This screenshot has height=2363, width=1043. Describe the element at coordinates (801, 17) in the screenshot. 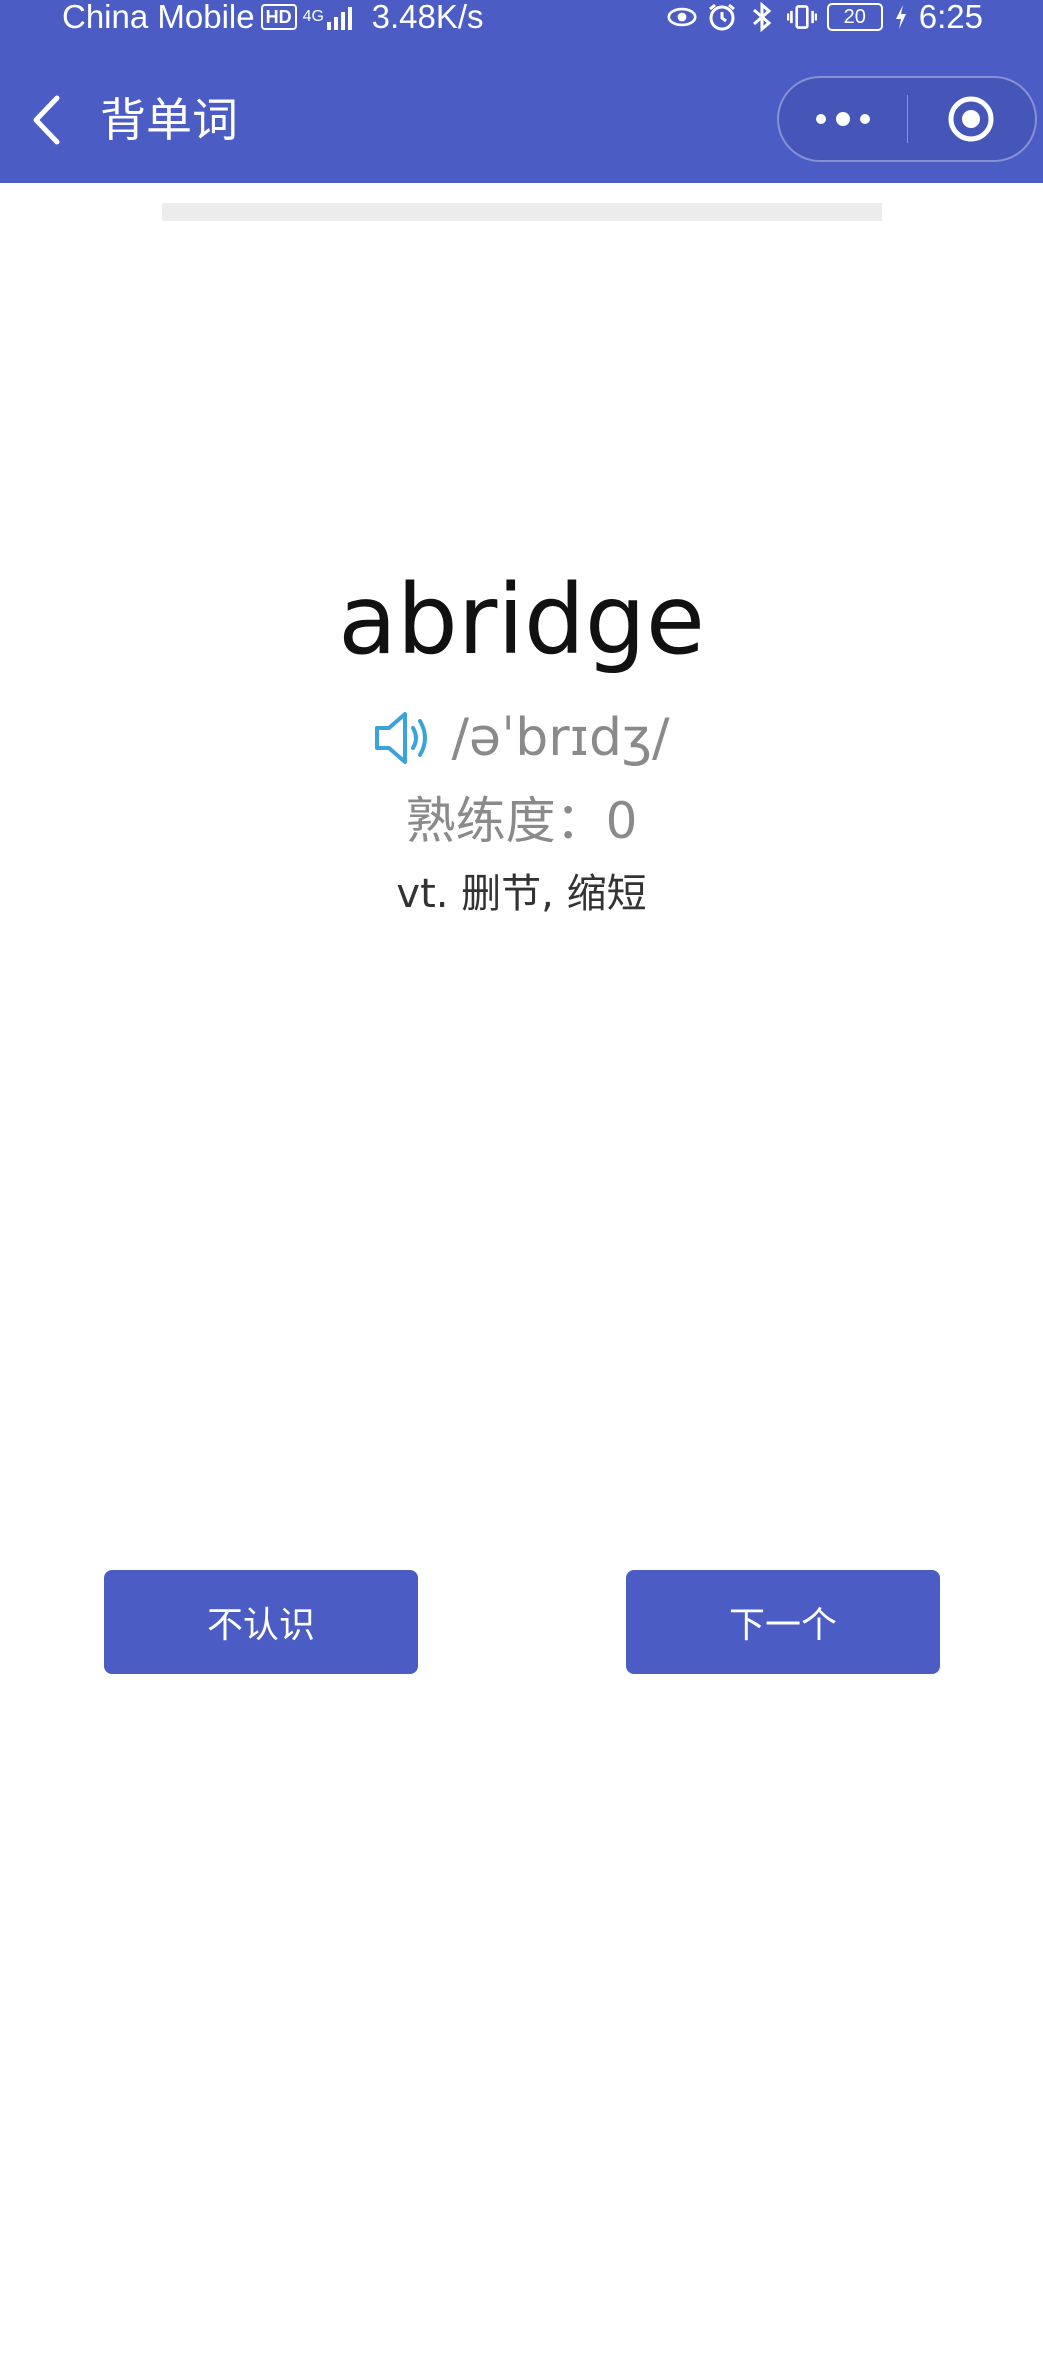

I see `vibrate-icon` at that location.